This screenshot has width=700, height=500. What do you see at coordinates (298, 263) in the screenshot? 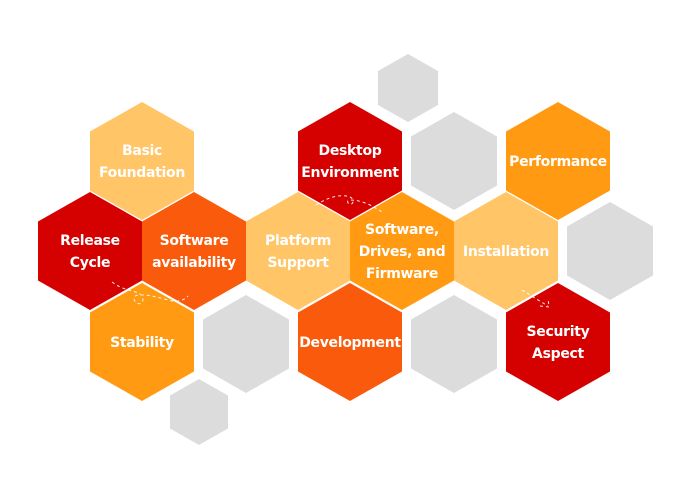
I see `hexagon-label: Support` at bounding box center [298, 263].